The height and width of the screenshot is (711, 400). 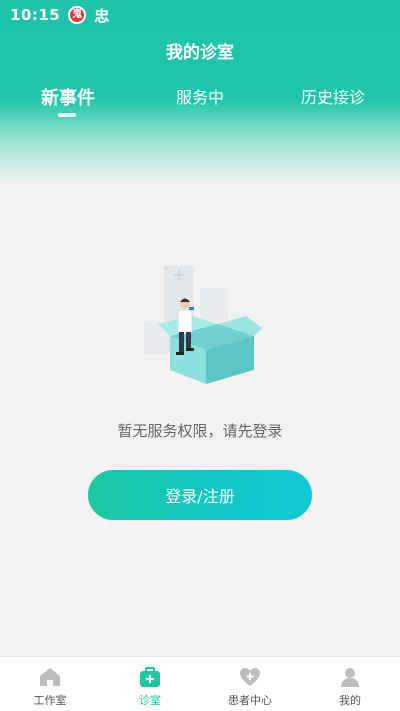 I want to click on status-glyph: 忠, so click(x=102, y=15).